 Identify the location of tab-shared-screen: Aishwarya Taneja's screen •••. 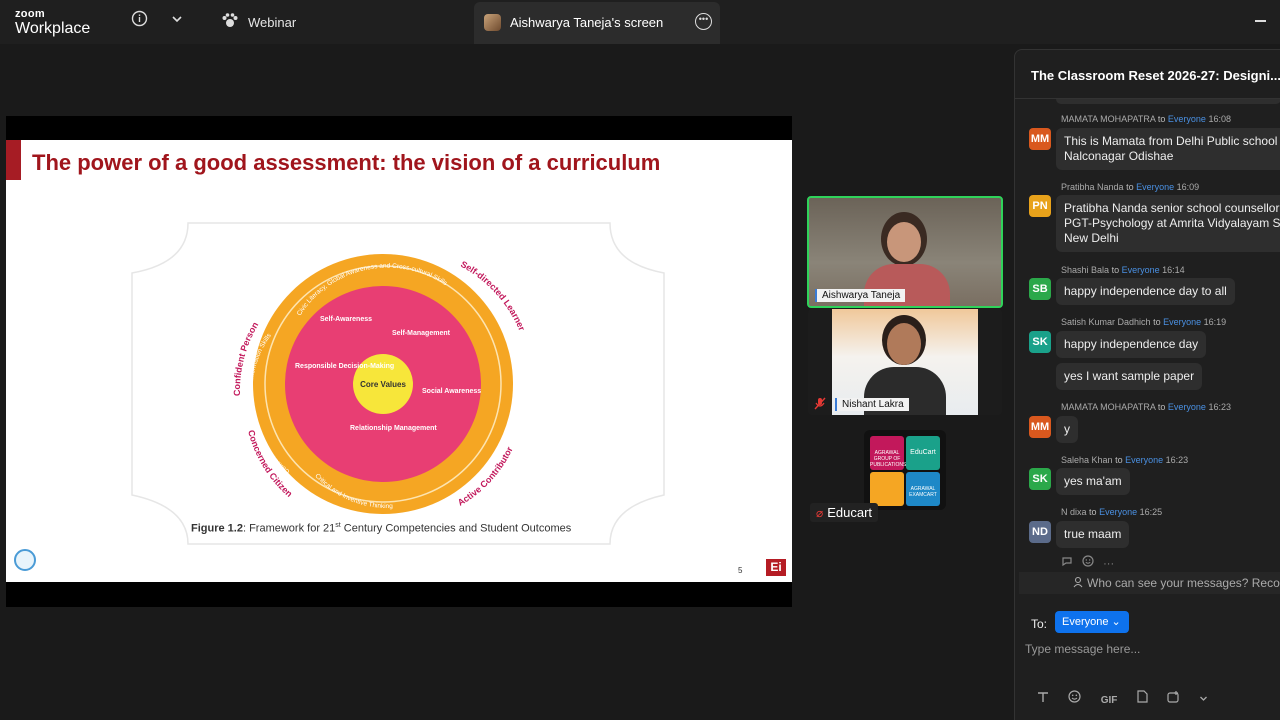
(597, 23).